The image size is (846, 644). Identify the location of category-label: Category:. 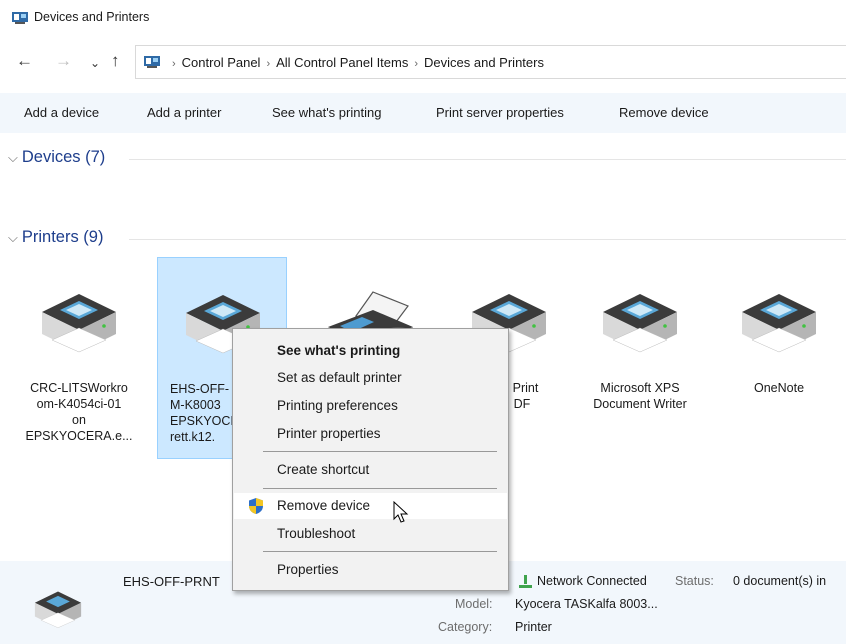
(465, 627).